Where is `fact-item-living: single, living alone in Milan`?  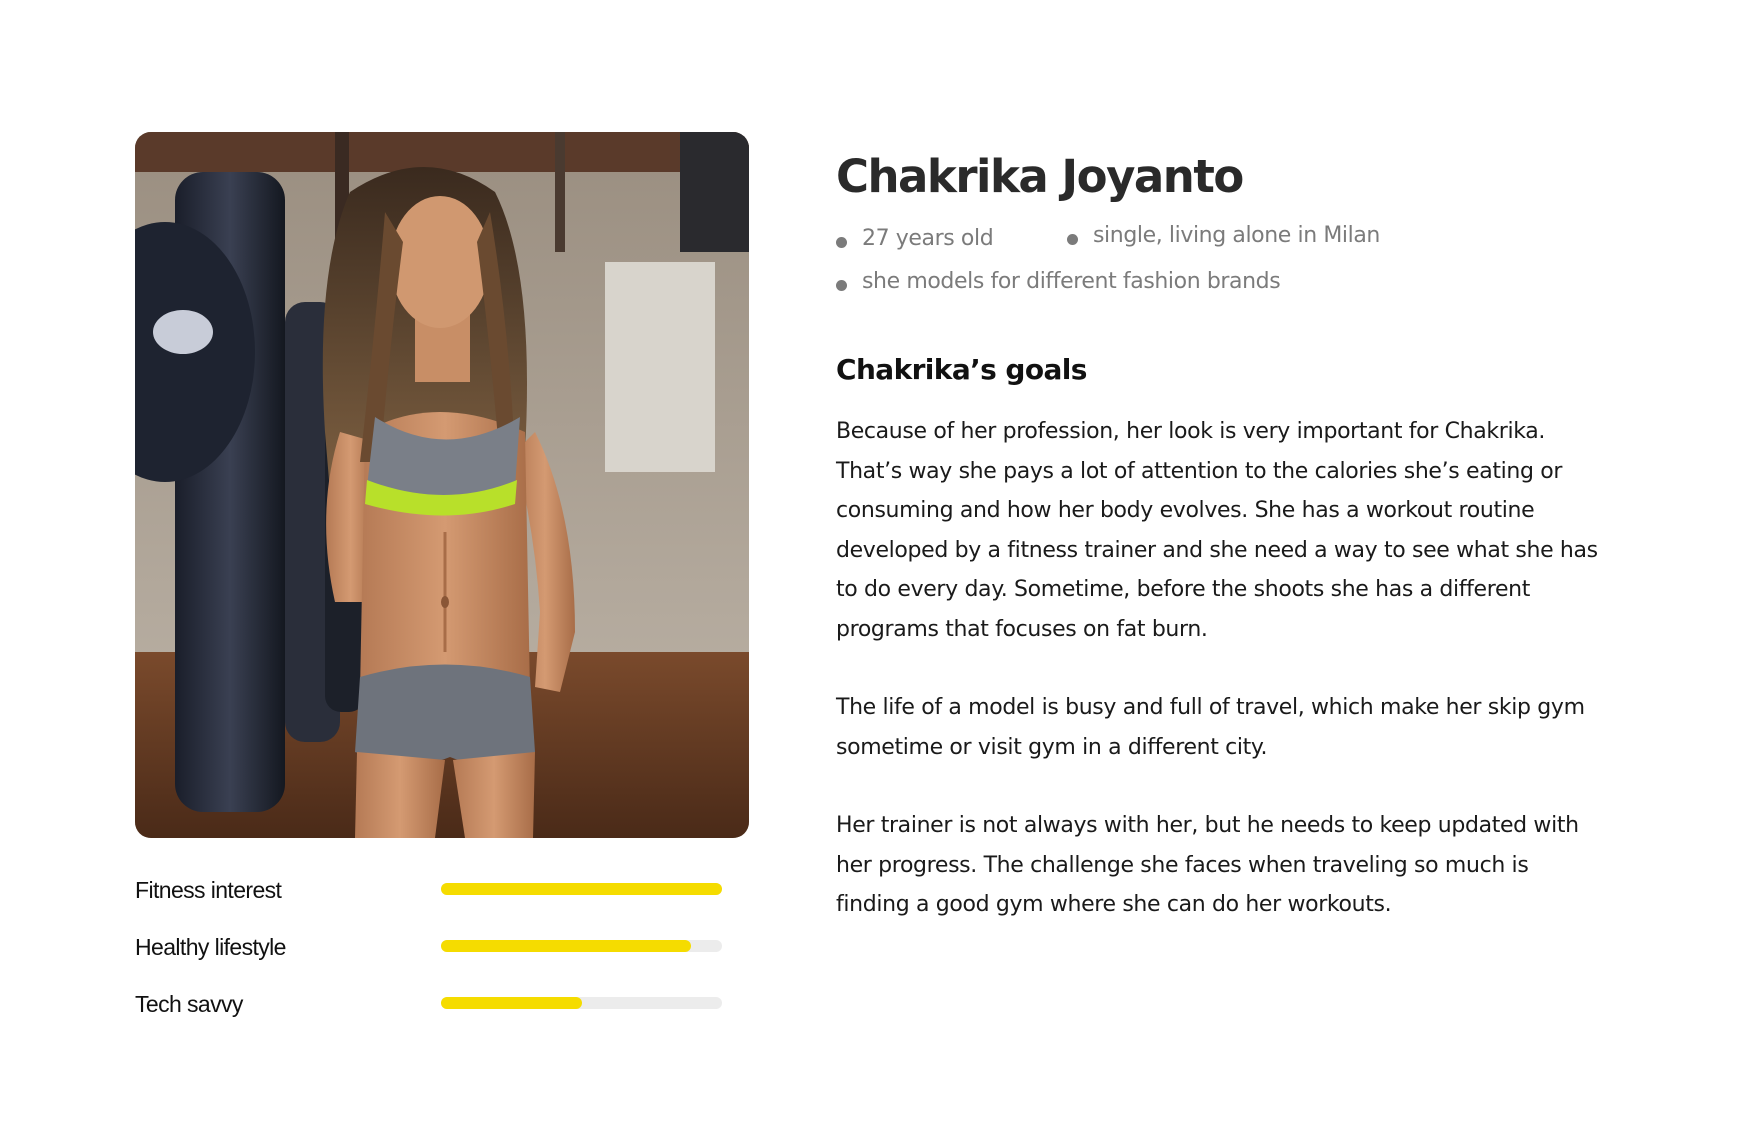
fact-item-living: single, living alone in Milan is located at coordinates (1223, 235).